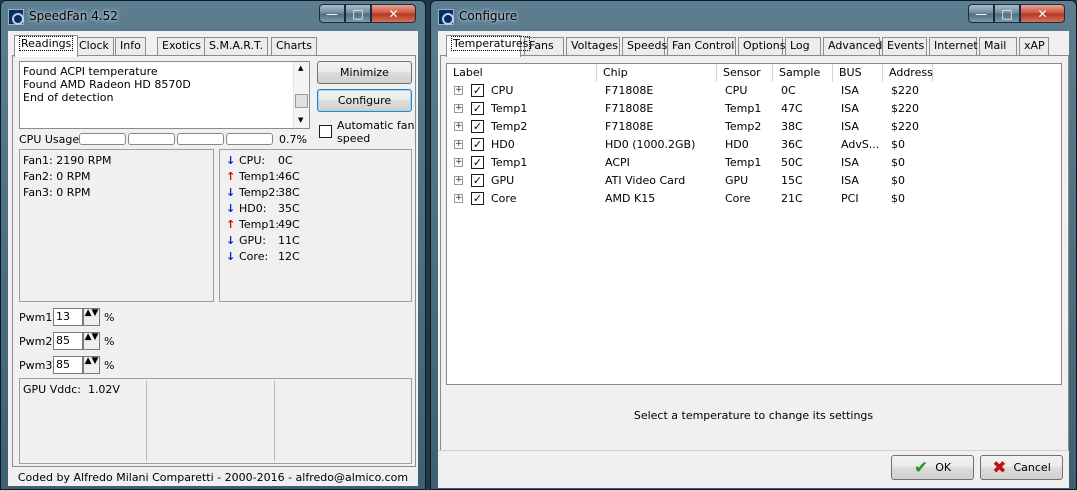  I want to click on table-row: + ✓ GPU ATI Video Card GPU 15C ISA $0, so click(754, 181).